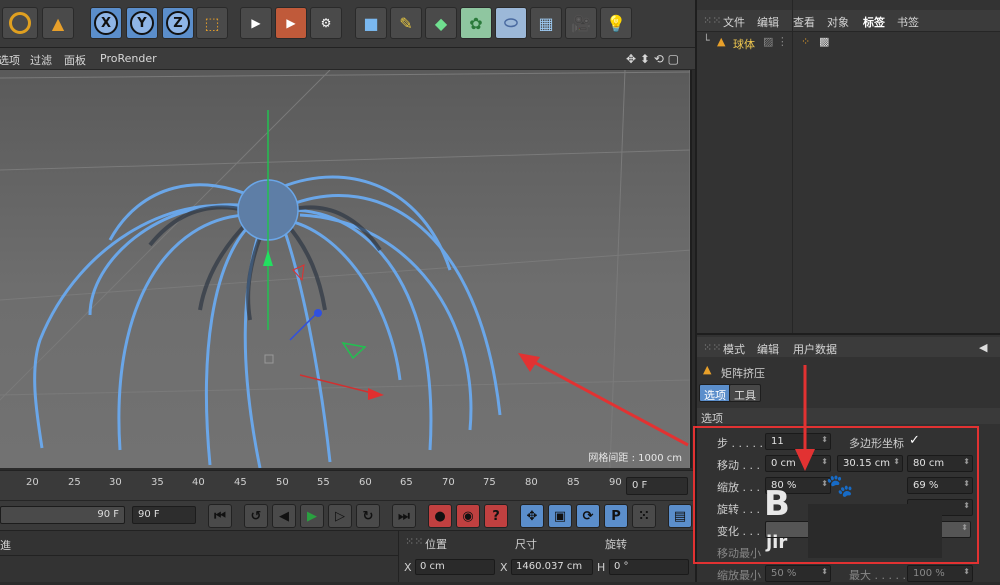  What do you see at coordinates (644, 516) in the screenshot?
I see `key-pla-icon: ⁙` at bounding box center [644, 516].